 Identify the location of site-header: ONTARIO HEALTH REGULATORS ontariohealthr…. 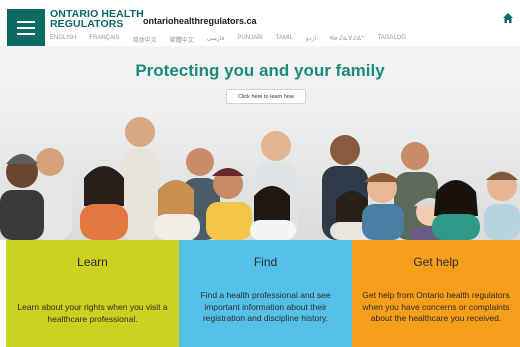
(260, 23).